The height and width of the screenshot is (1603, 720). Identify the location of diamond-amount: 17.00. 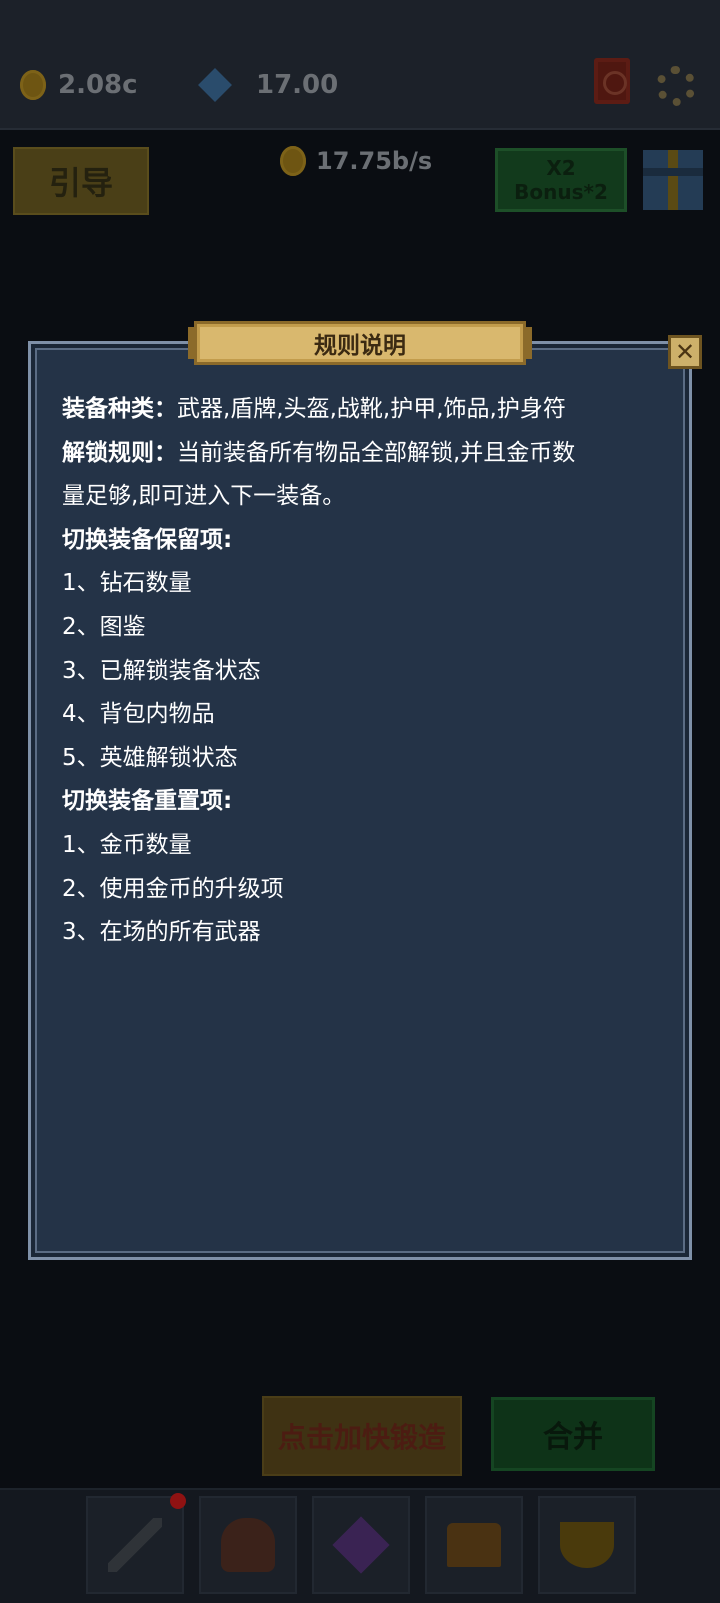
(297, 85).